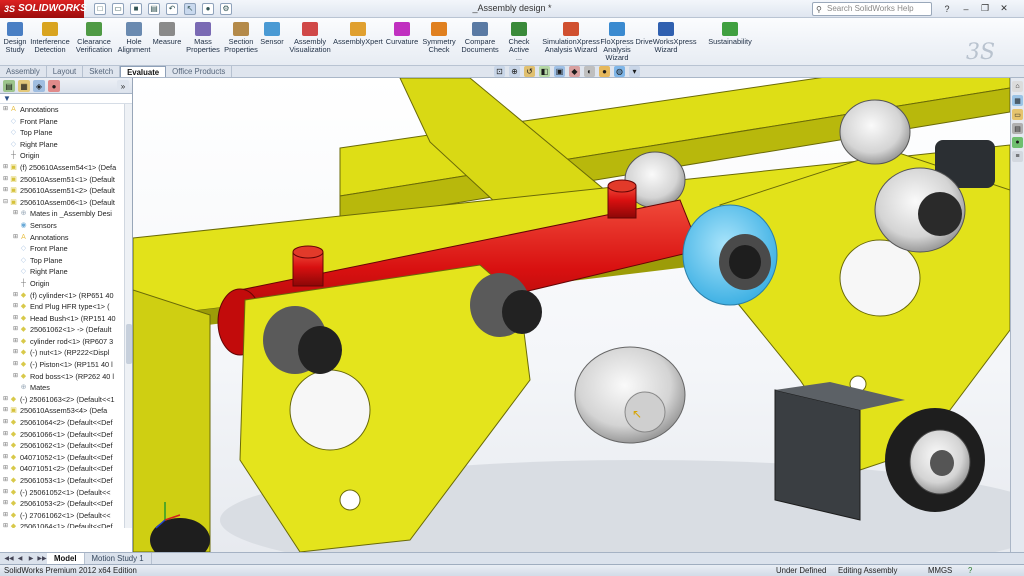  I want to click on help-icon: ?, so click(947, 8).